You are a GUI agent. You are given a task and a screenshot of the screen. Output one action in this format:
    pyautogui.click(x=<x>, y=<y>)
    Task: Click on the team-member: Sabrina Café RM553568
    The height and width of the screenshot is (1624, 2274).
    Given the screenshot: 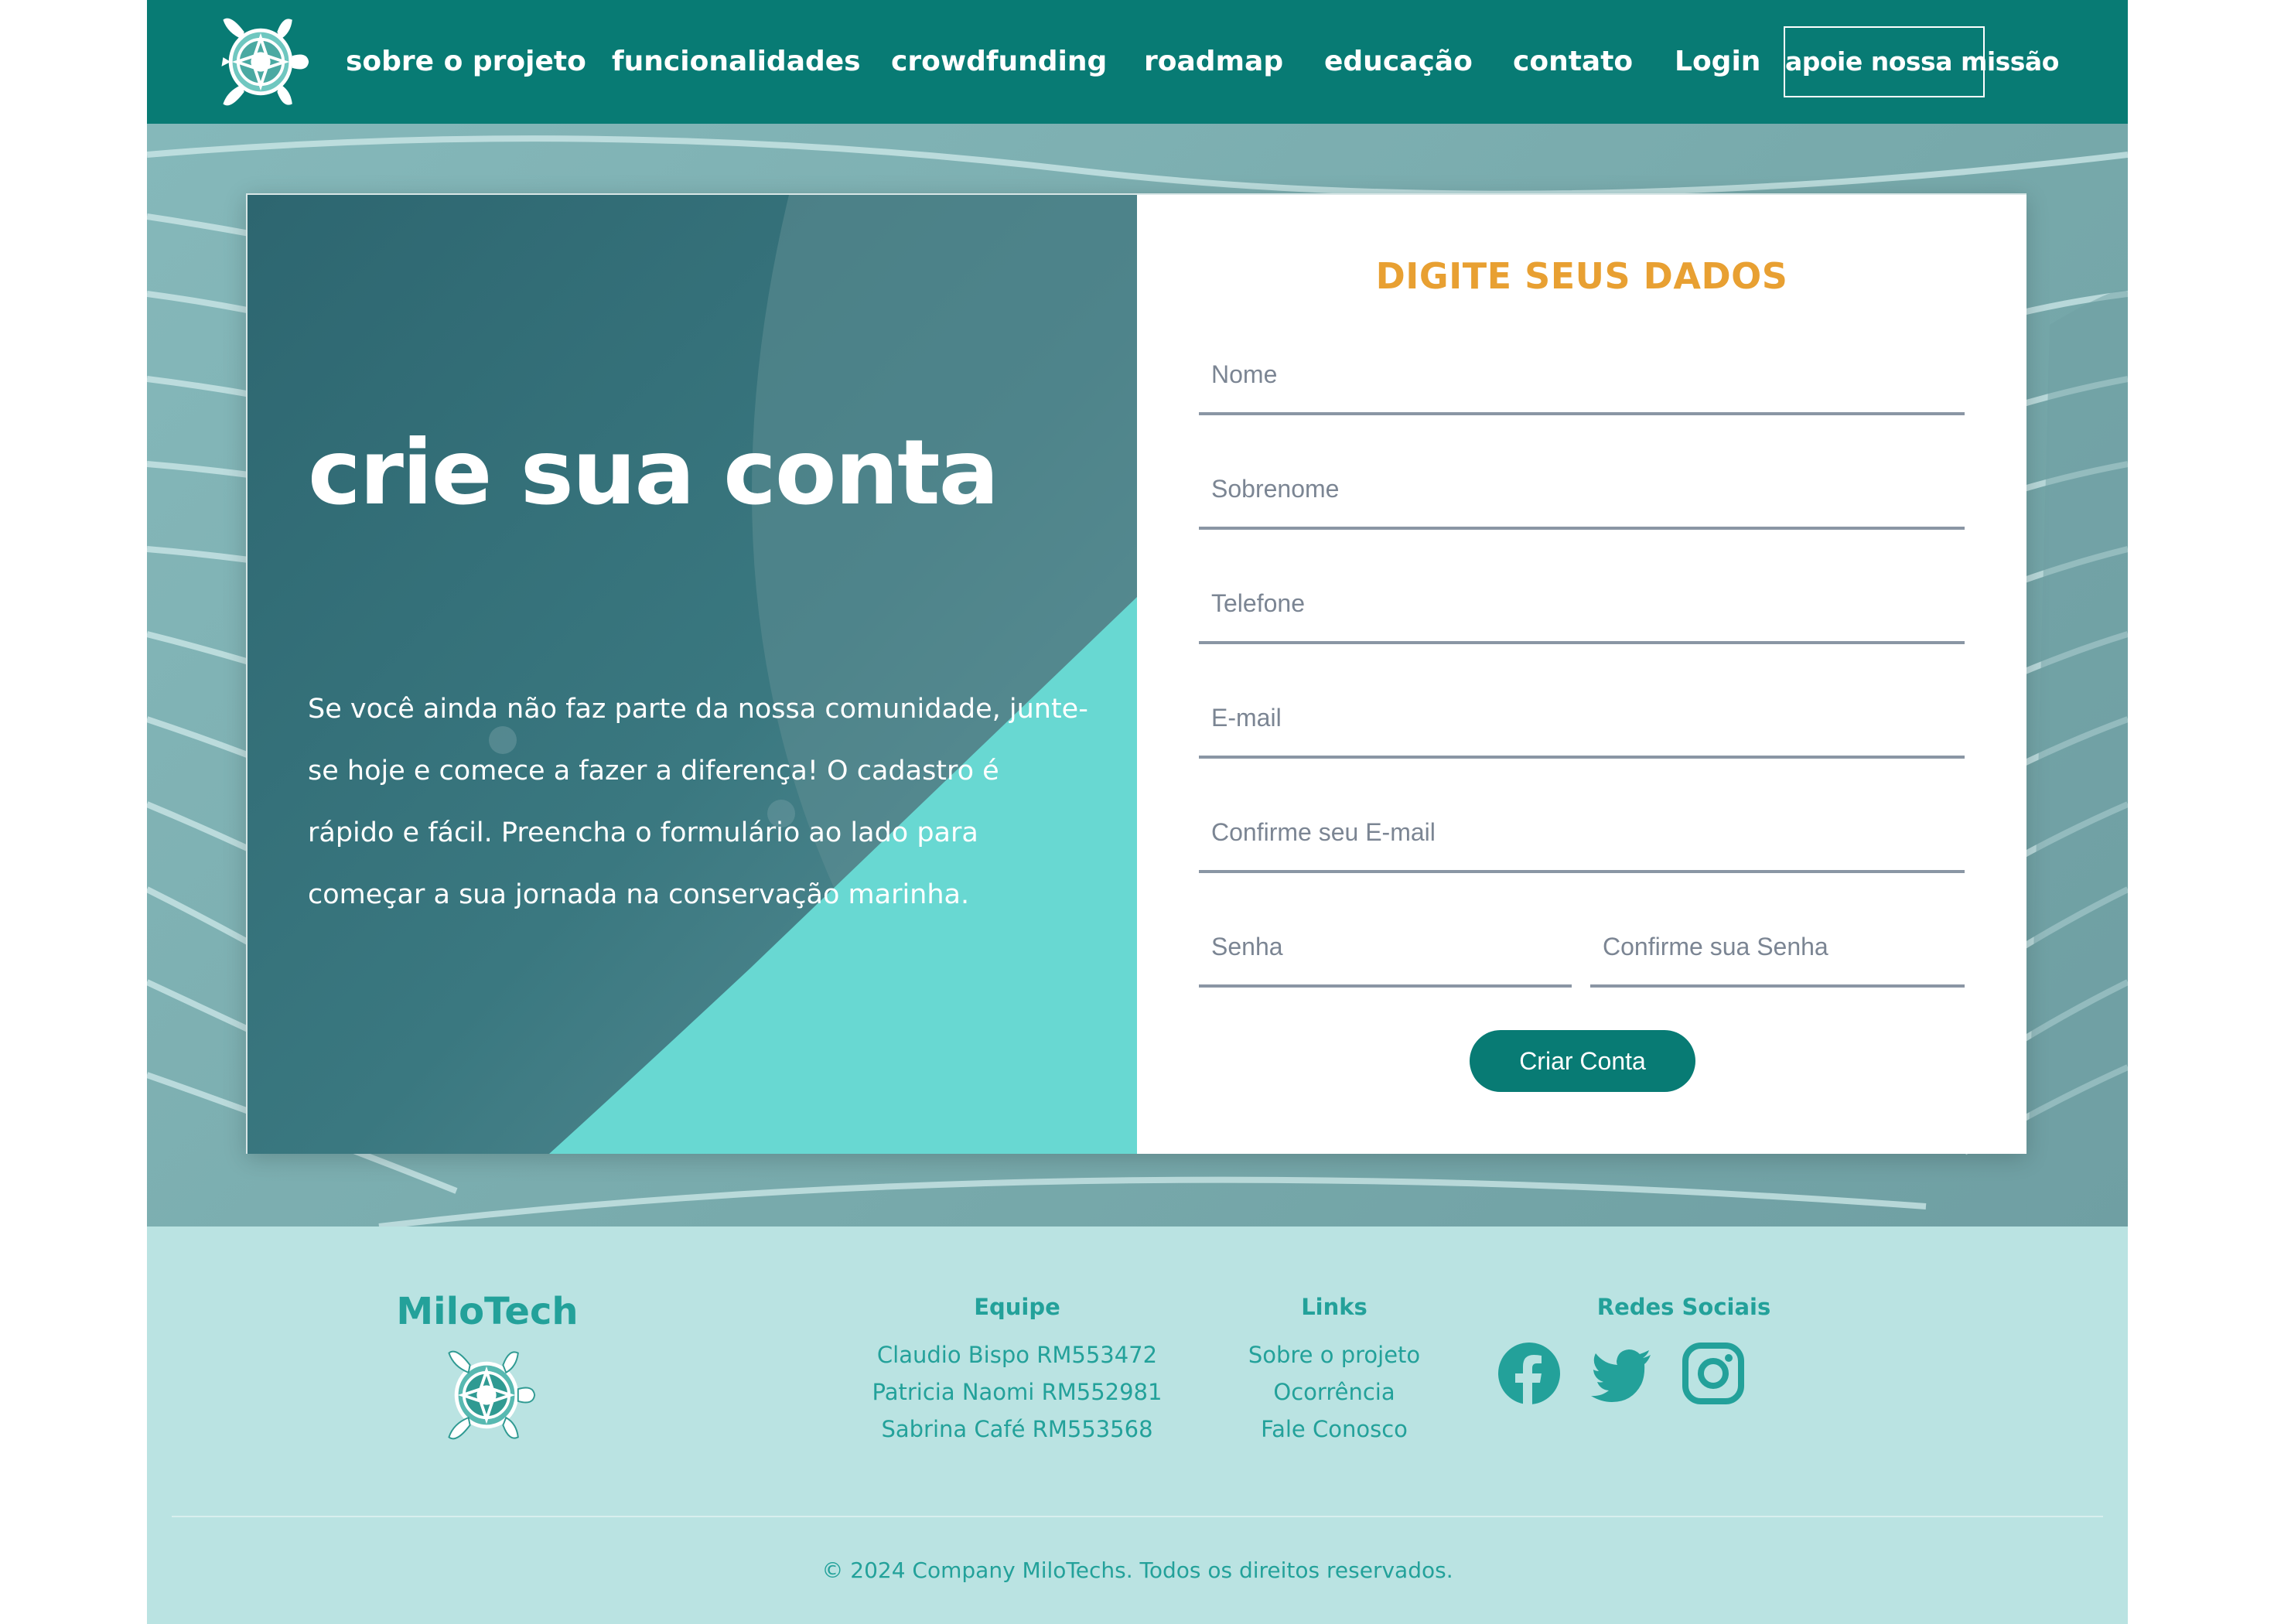 What is the action you would take?
    pyautogui.click(x=1017, y=1429)
    